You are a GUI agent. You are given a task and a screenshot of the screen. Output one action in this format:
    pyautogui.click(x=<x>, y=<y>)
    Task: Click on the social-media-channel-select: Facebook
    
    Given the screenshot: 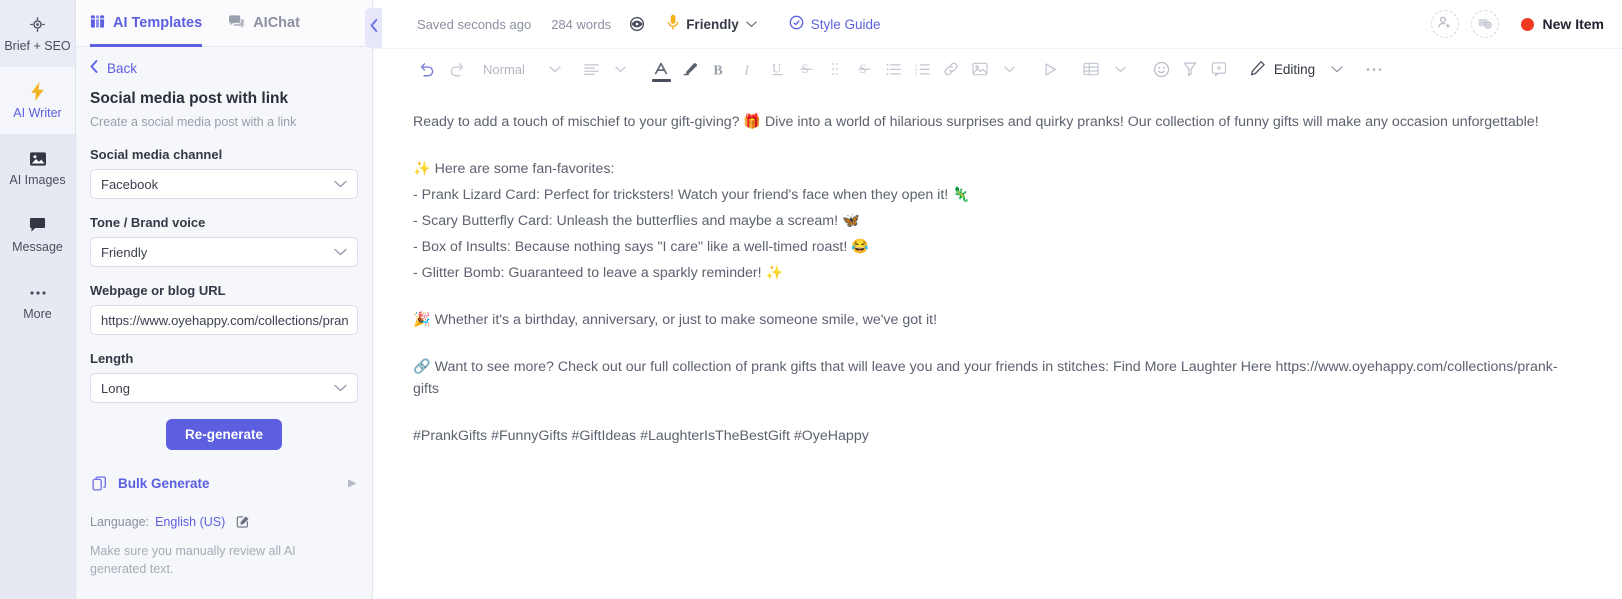 What is the action you would take?
    pyautogui.click(x=224, y=184)
    